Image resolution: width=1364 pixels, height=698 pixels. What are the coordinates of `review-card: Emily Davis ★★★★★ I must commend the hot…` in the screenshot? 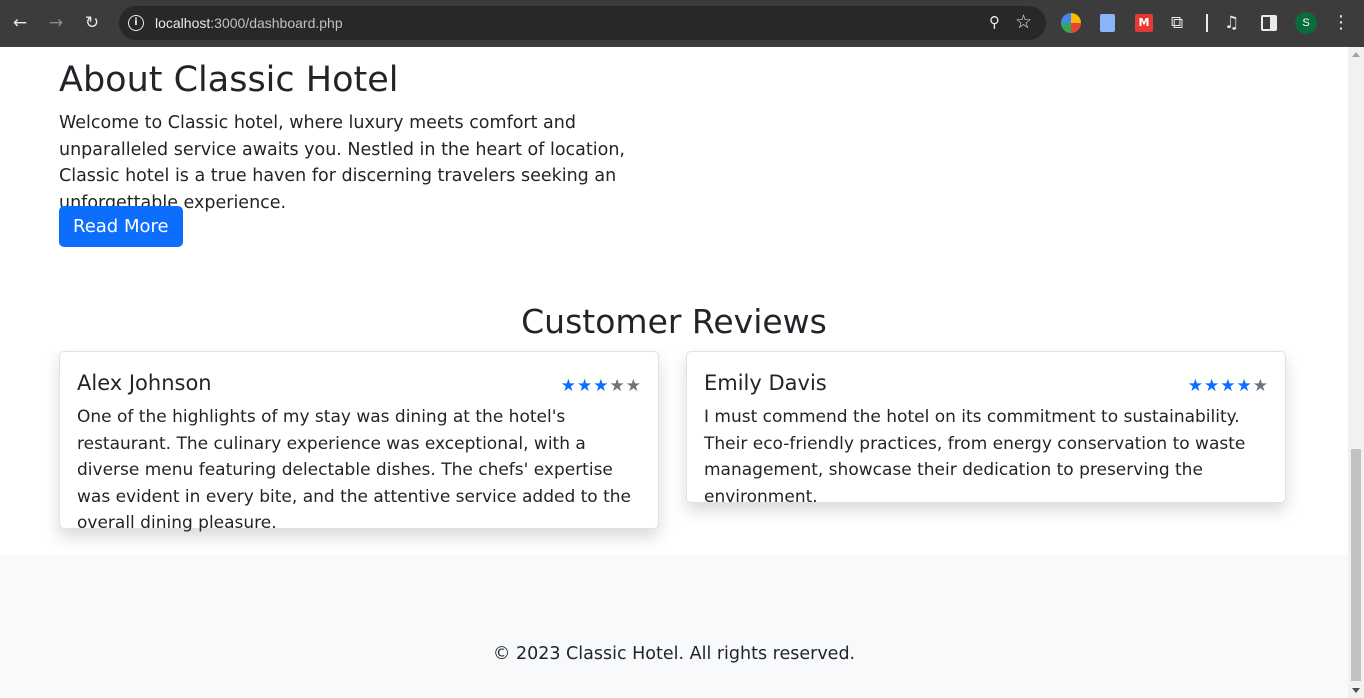 It's located at (986, 429).